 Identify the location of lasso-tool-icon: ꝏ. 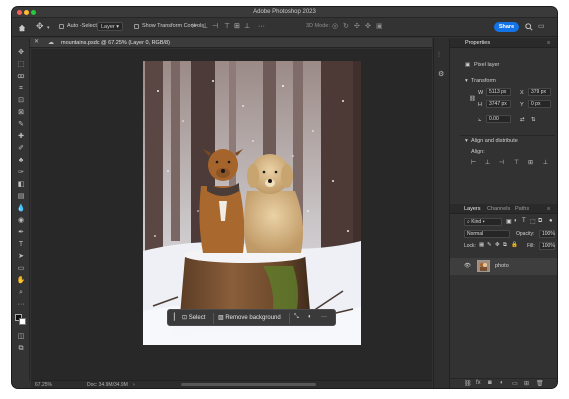
(21, 76).